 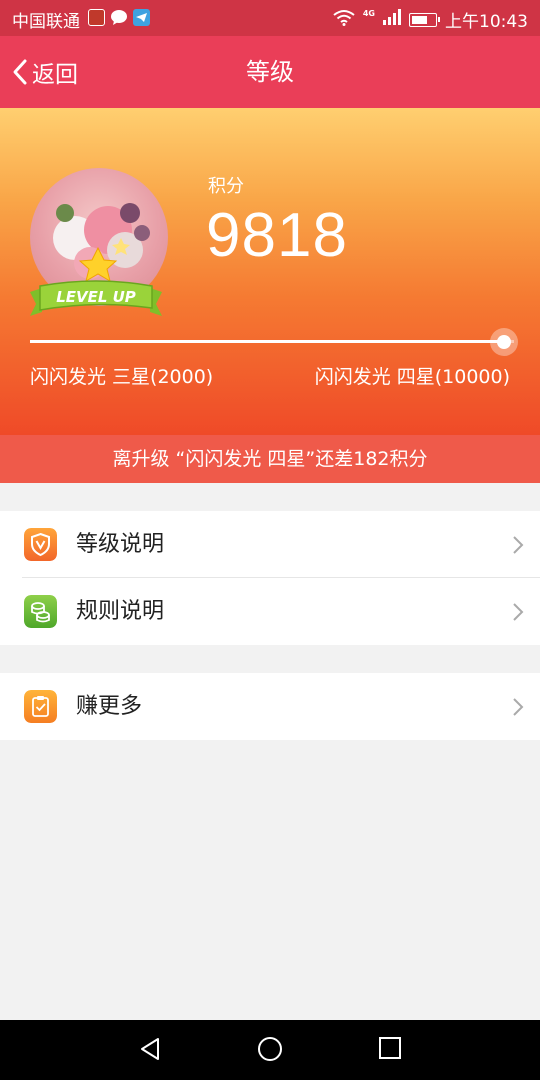 What do you see at coordinates (109, 706) in the screenshot?
I see `menu-item-label: 赚更多` at bounding box center [109, 706].